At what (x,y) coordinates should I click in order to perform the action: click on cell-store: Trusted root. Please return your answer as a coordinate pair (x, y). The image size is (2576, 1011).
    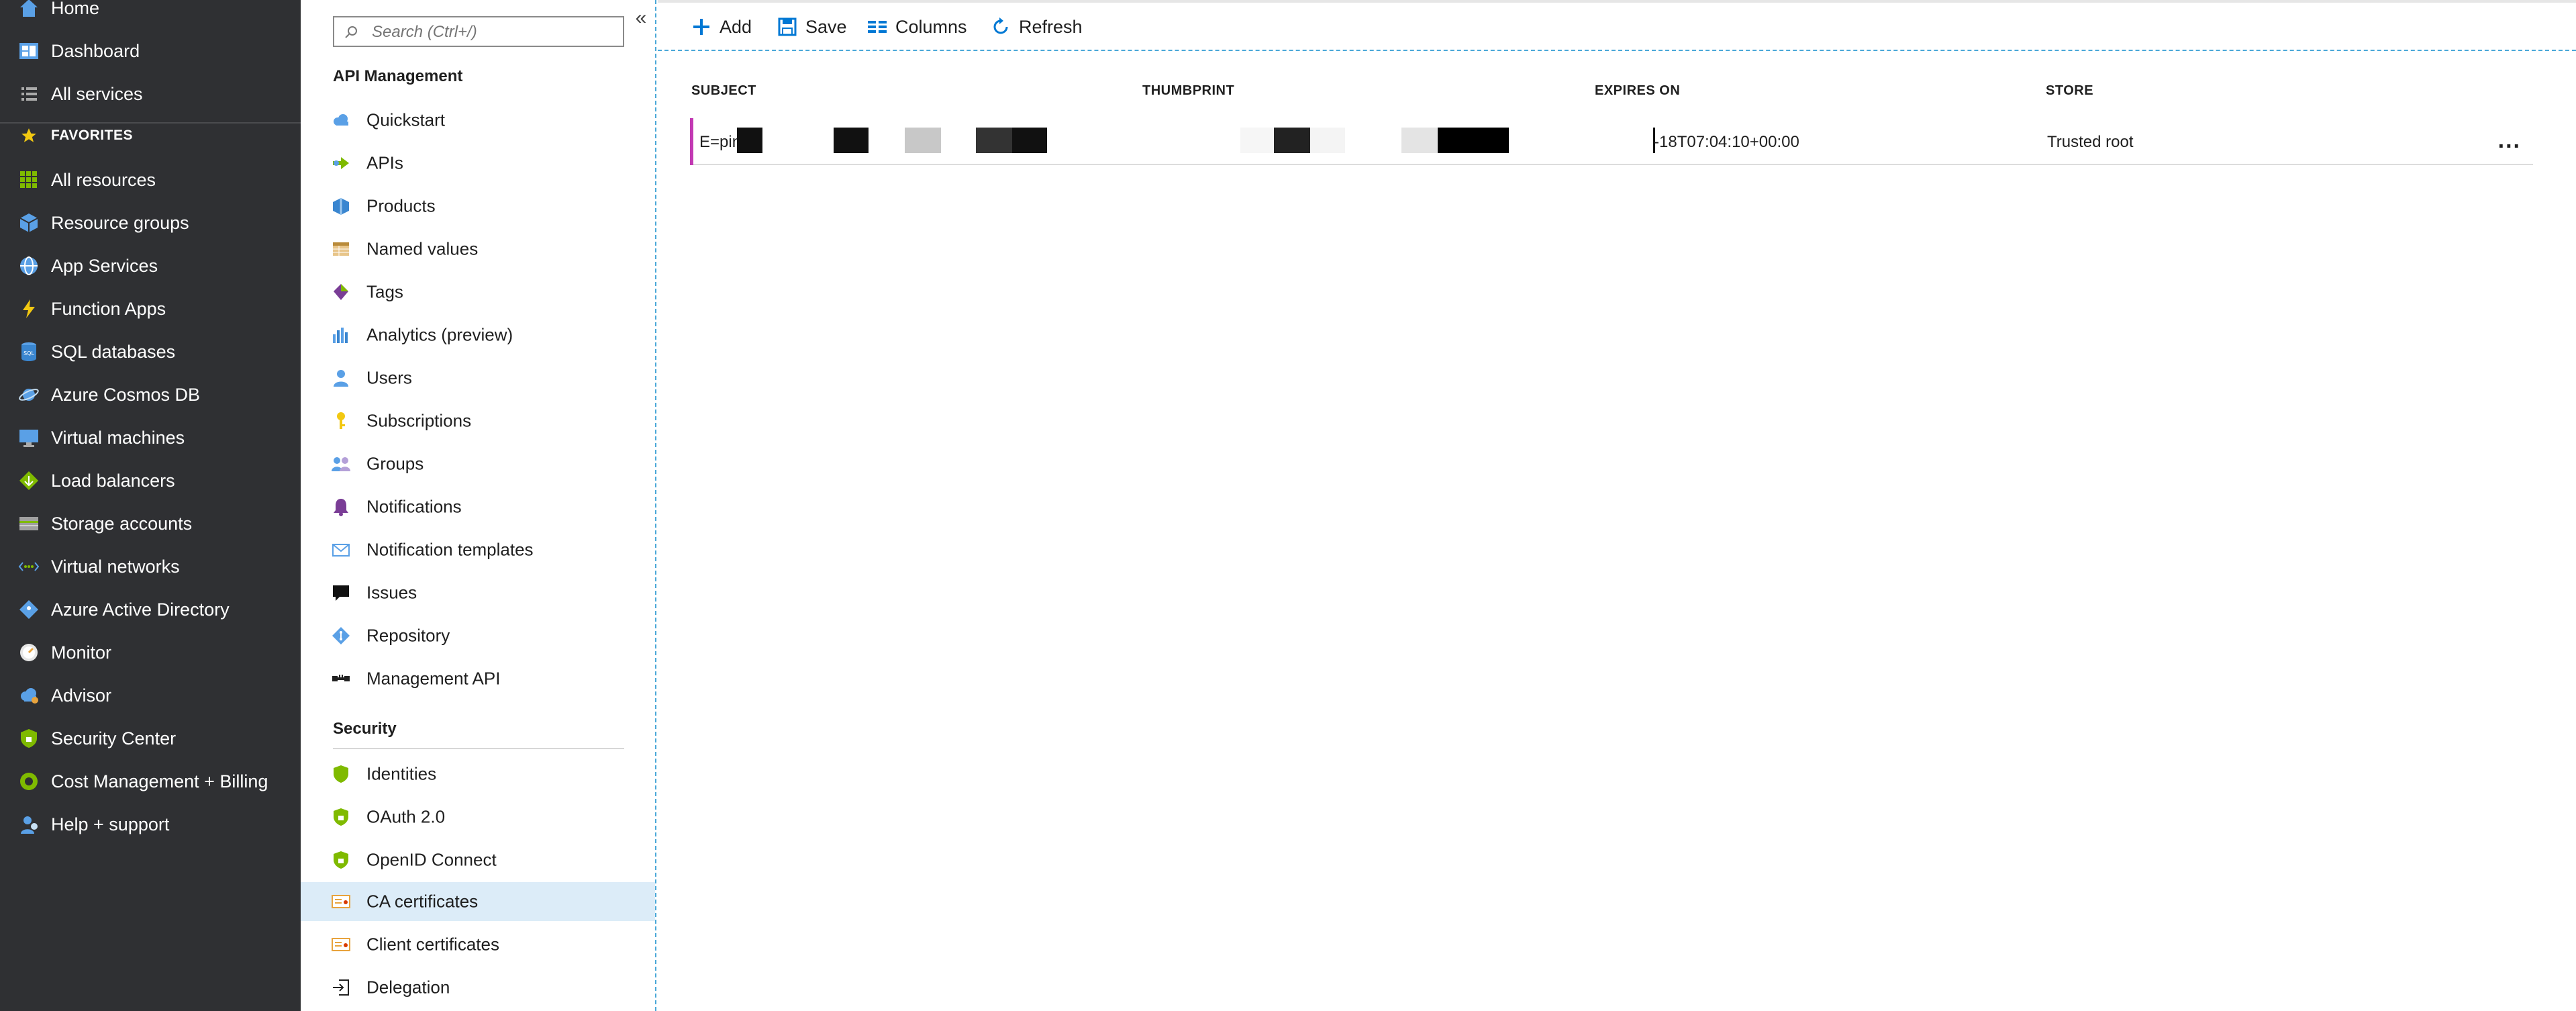
    Looking at the image, I should click on (2090, 142).